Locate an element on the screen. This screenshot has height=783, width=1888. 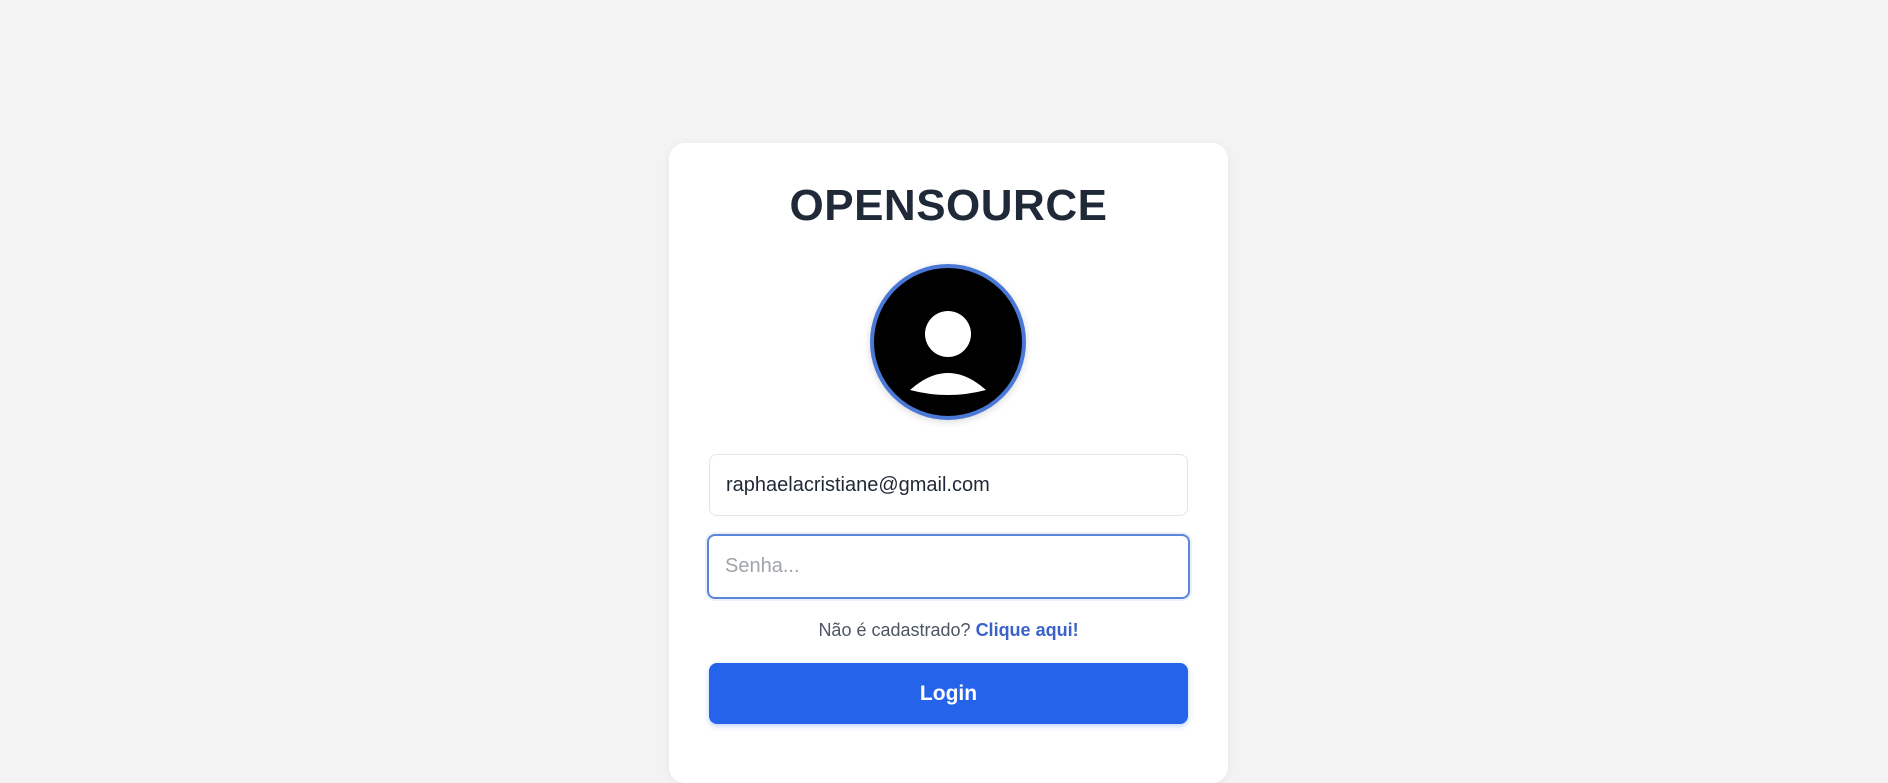
register-prompt: Não é cadastrado? Clique aqui! is located at coordinates (948, 630).